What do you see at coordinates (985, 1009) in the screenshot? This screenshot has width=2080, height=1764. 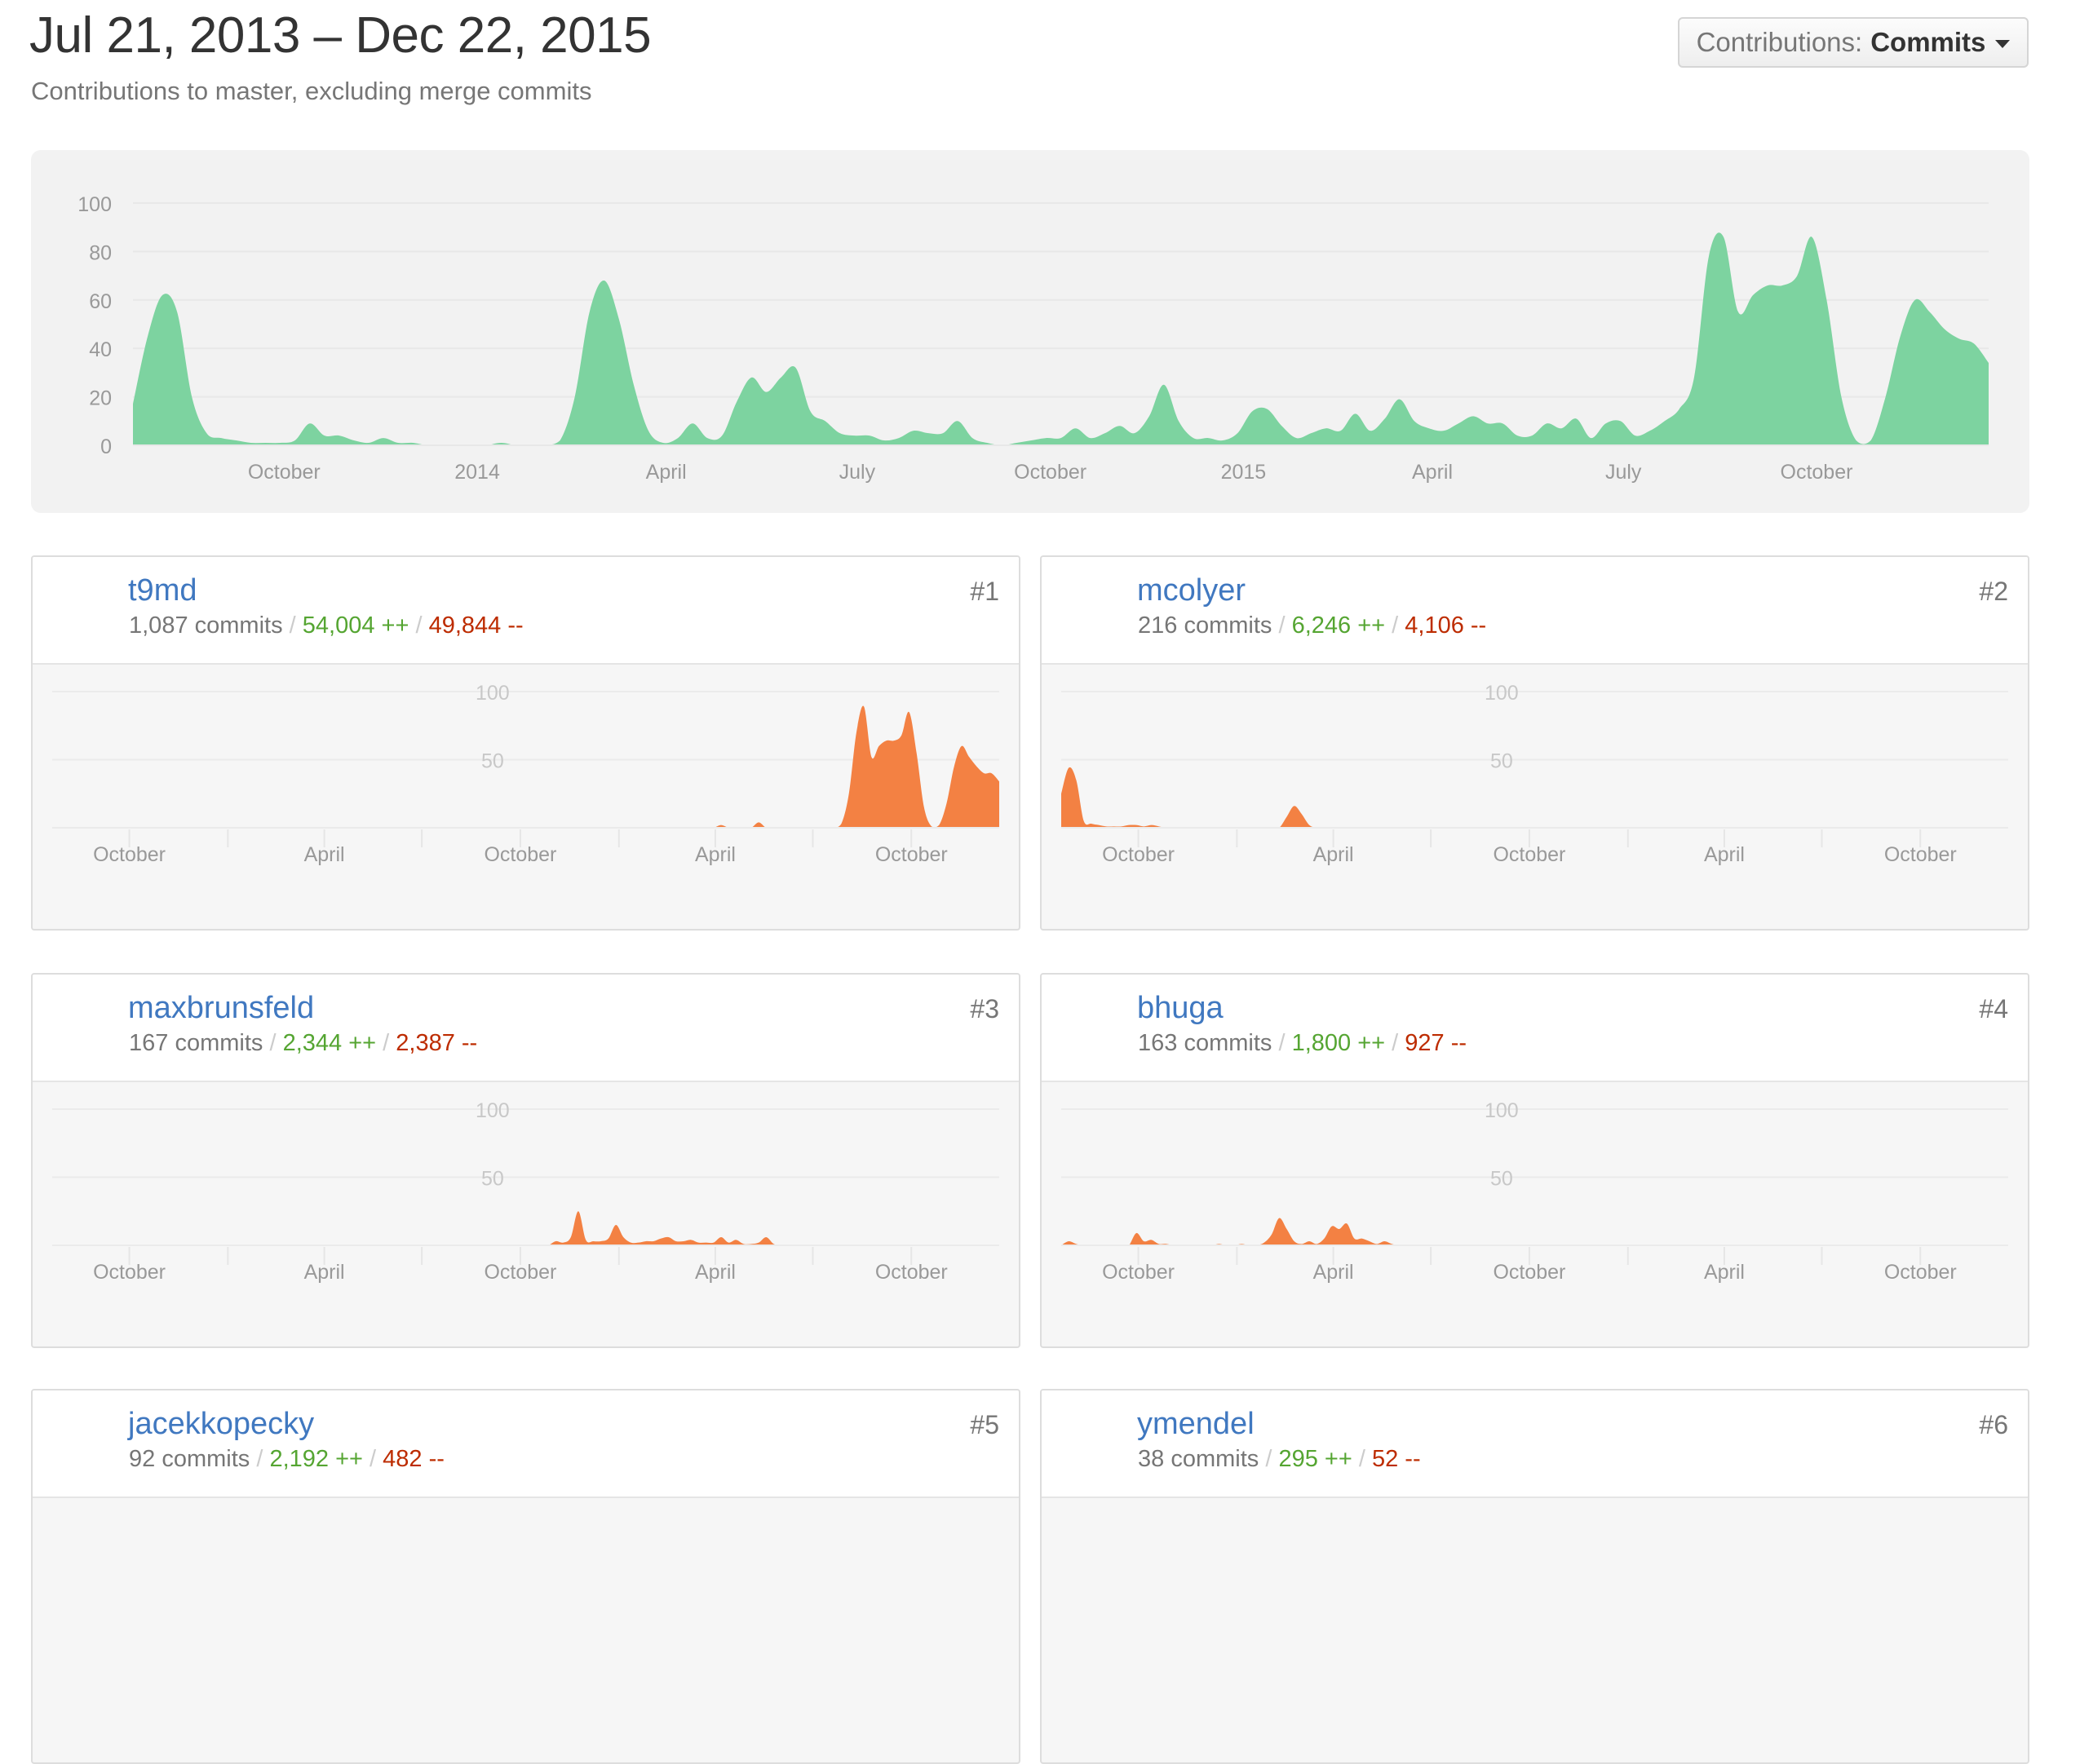 I see `contributor-rank: #3` at bounding box center [985, 1009].